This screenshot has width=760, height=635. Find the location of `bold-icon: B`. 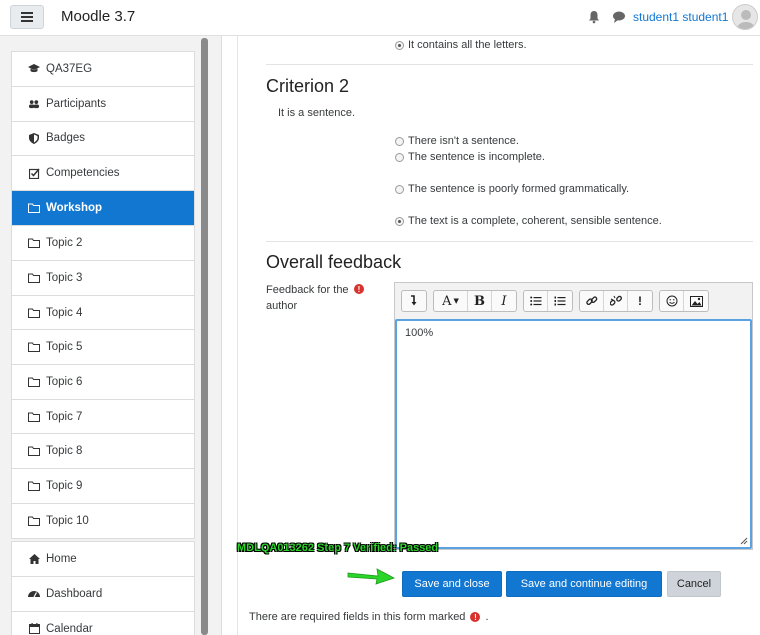

bold-icon: B is located at coordinates (480, 301).